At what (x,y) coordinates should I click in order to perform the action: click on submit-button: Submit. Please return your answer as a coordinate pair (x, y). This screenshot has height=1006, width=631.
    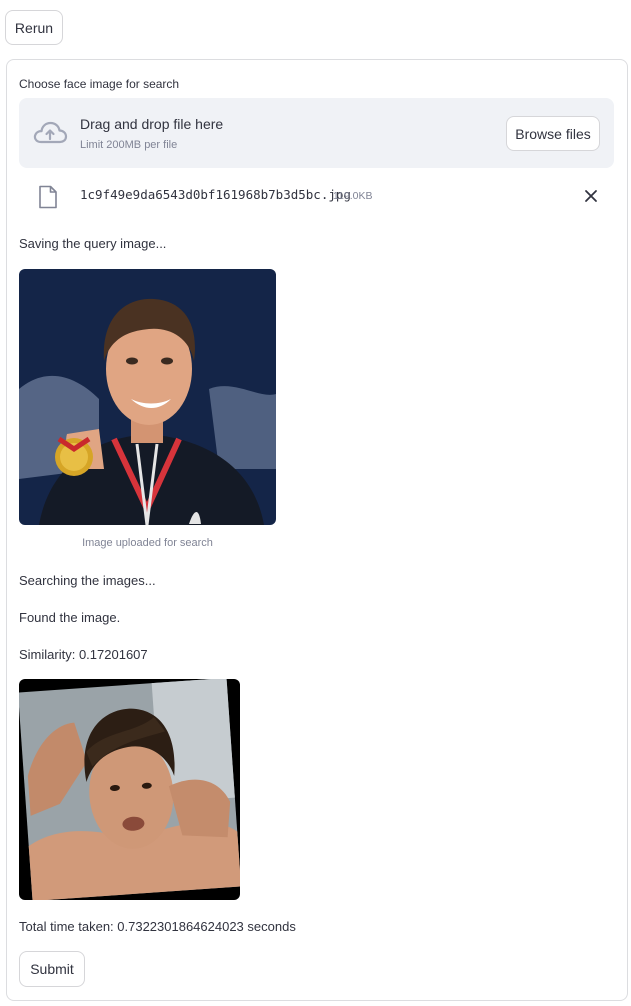
    Looking at the image, I should click on (52, 969).